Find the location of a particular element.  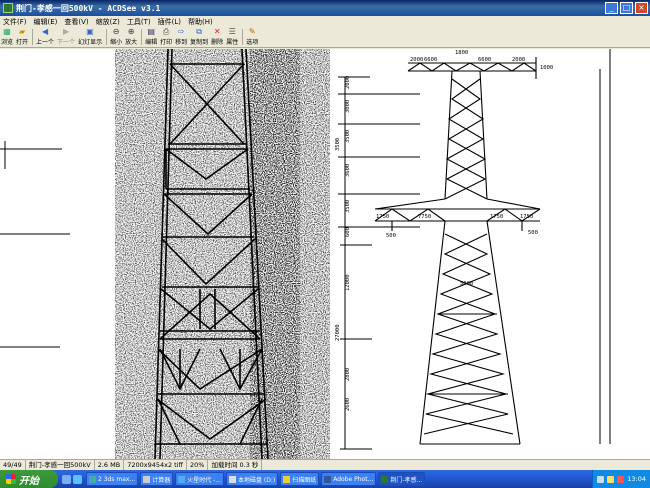

zoom-in-button: ⊕ 放大 is located at coordinates (131, 37).